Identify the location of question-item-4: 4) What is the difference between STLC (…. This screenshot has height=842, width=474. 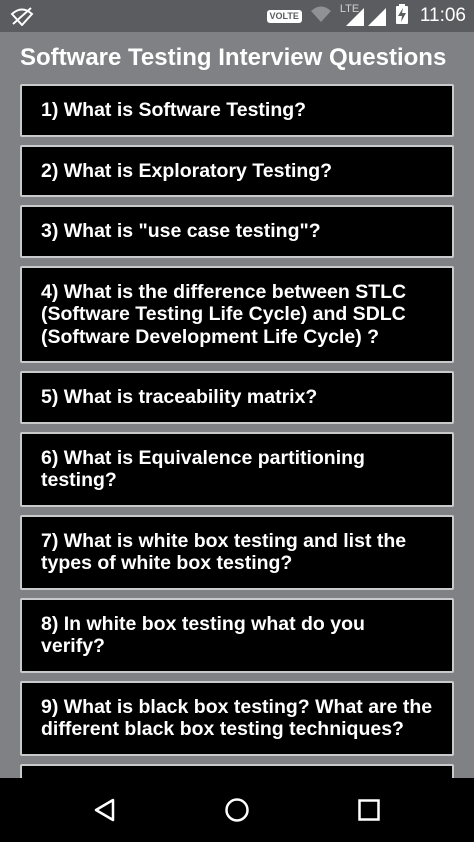
(237, 314).